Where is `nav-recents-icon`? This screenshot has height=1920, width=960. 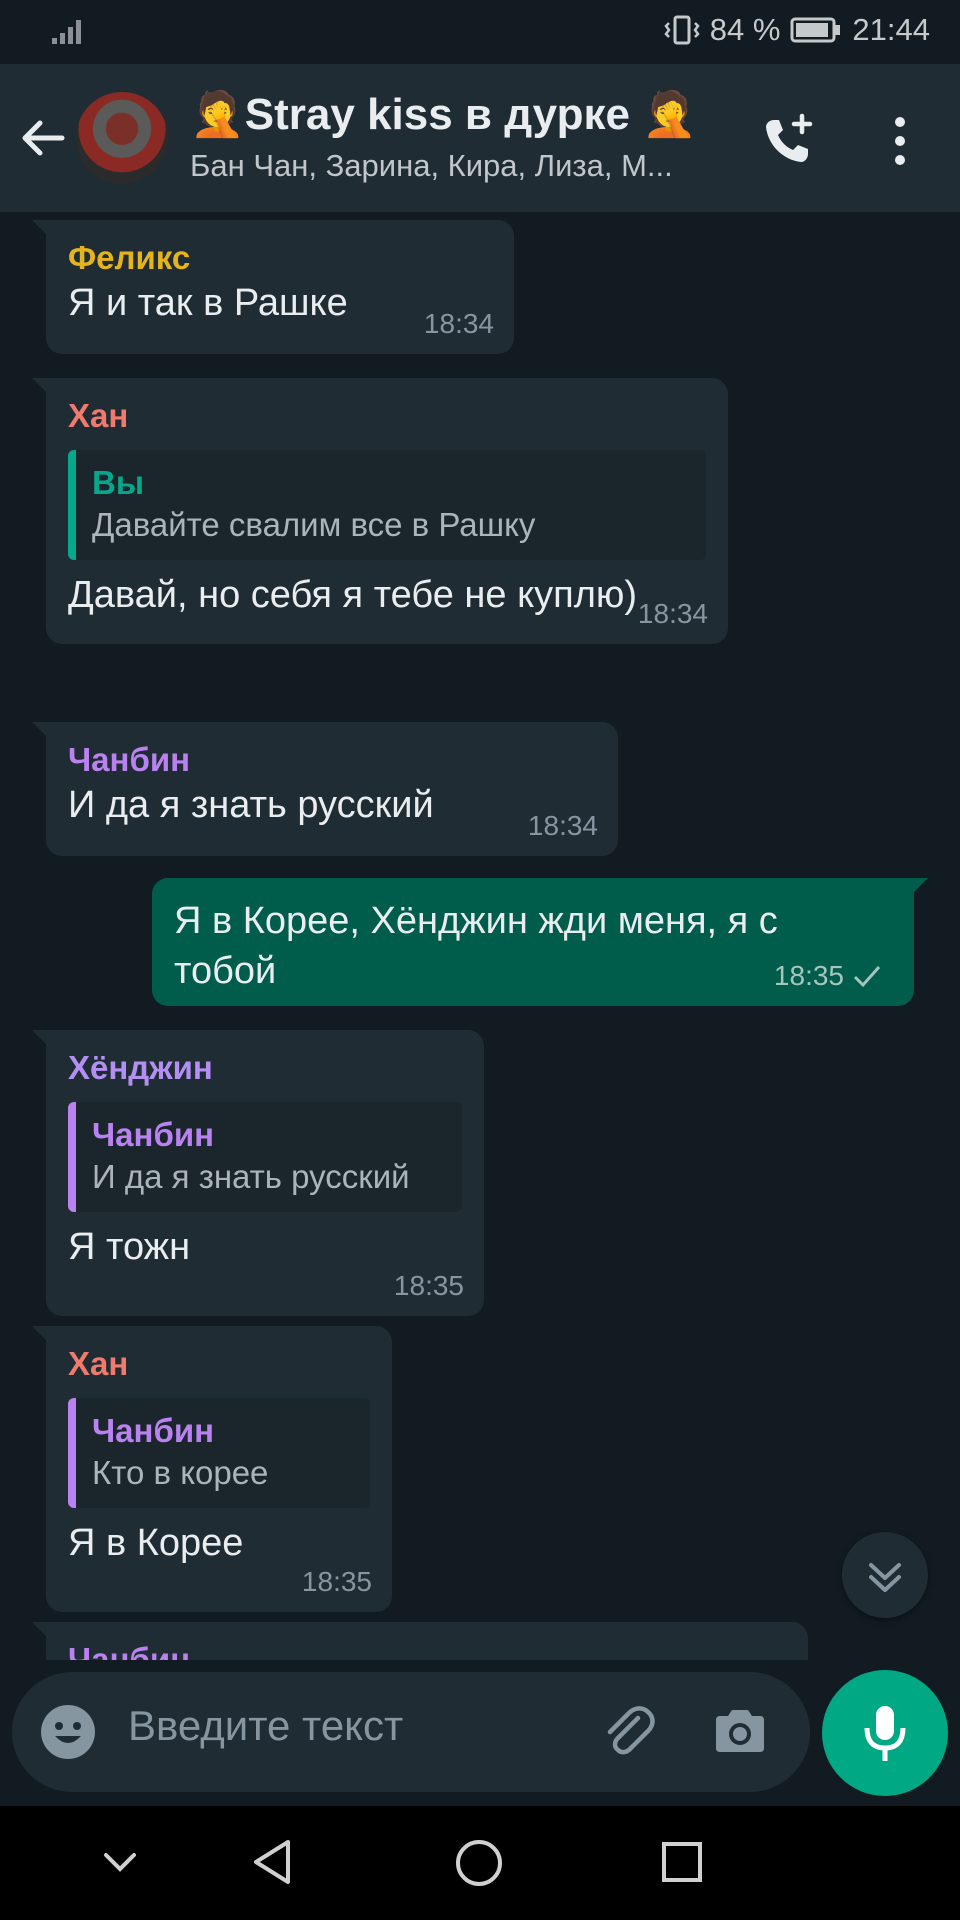 nav-recents-icon is located at coordinates (682, 1862).